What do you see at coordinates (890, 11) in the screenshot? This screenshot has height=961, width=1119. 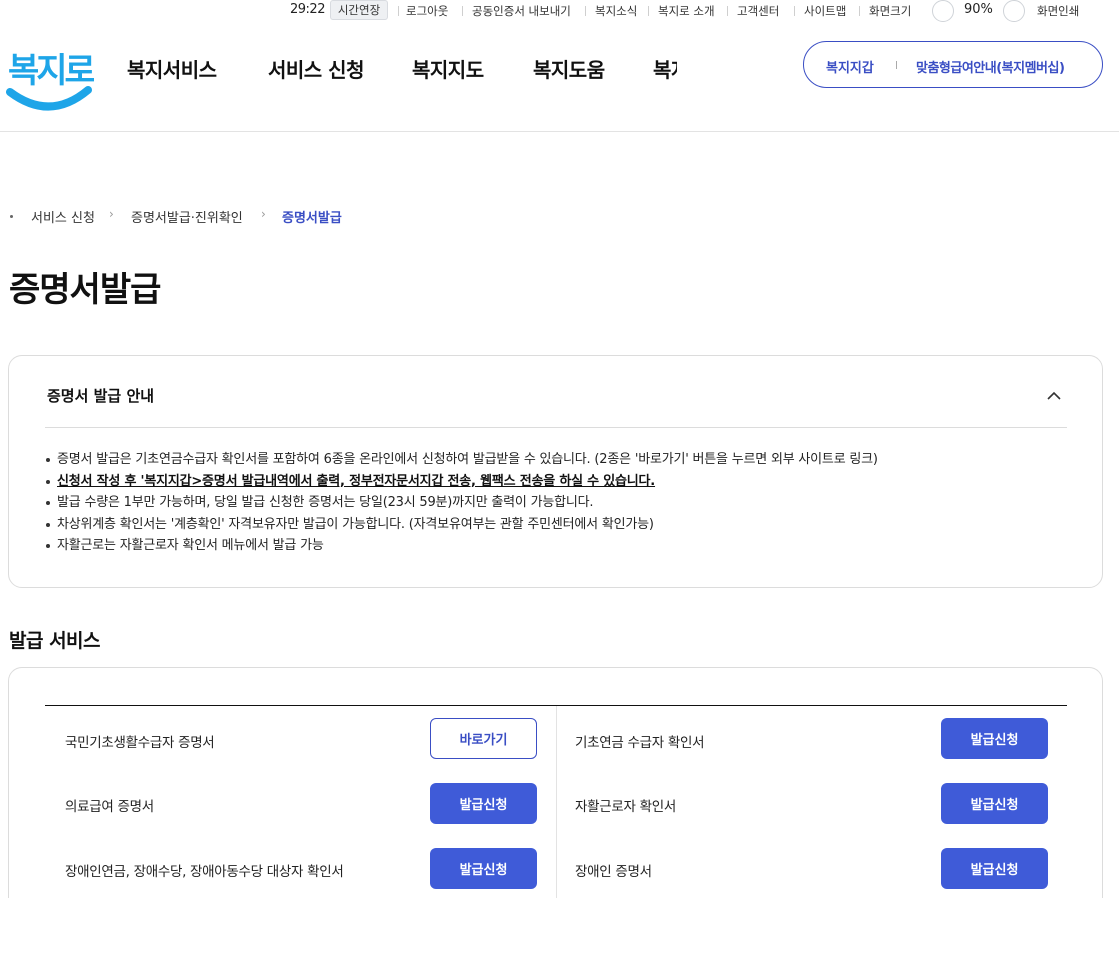 I see `screen-size-label: 화면크기` at bounding box center [890, 11].